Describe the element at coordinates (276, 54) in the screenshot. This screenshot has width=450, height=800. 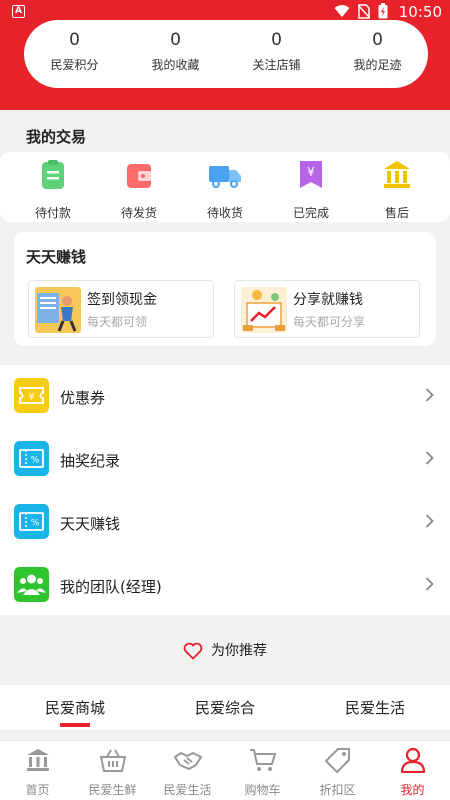
I see `stat-followed-shops: 0 关注店铺` at that location.